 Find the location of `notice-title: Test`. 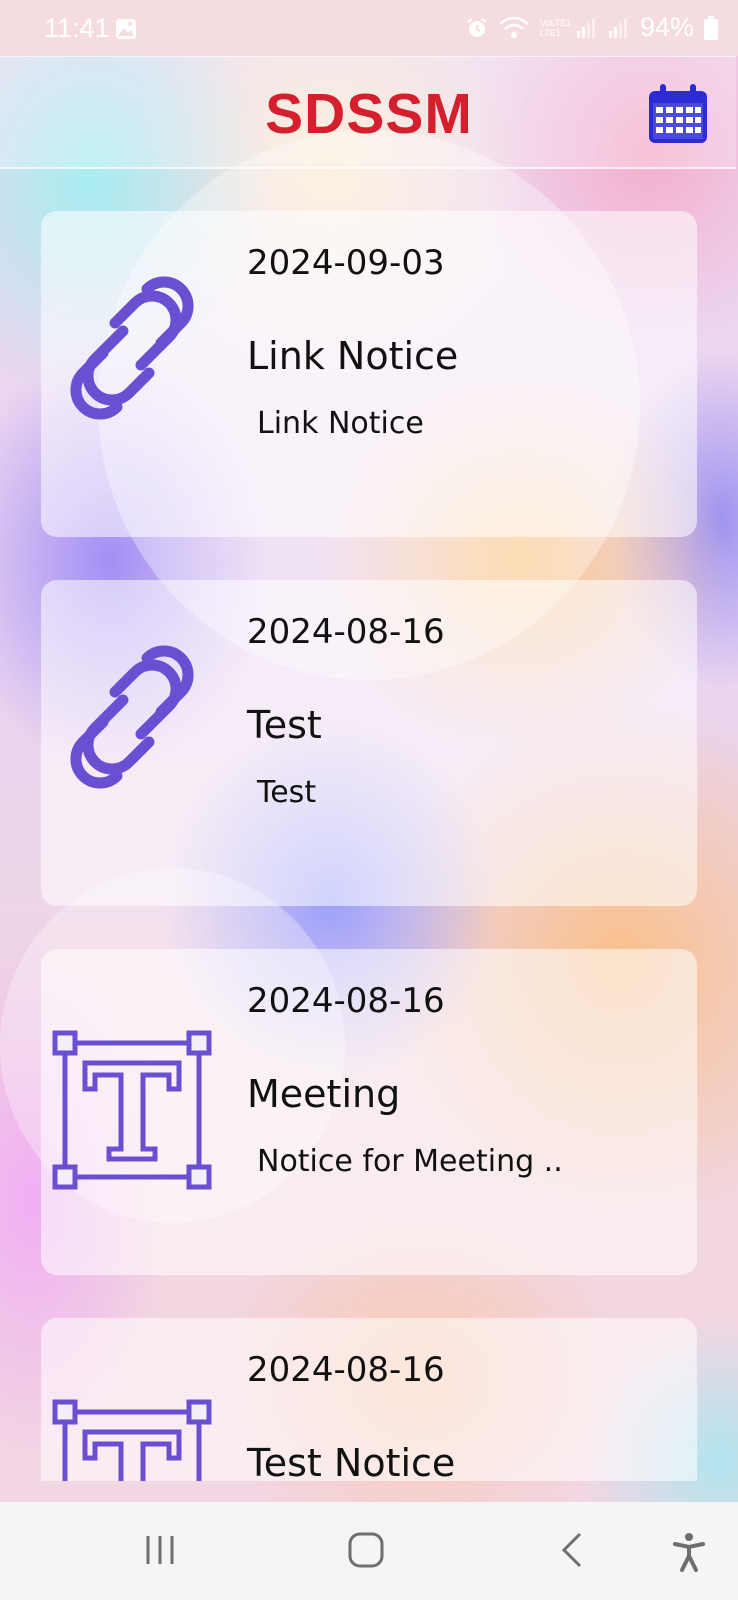

notice-title: Test is located at coordinates (284, 725).